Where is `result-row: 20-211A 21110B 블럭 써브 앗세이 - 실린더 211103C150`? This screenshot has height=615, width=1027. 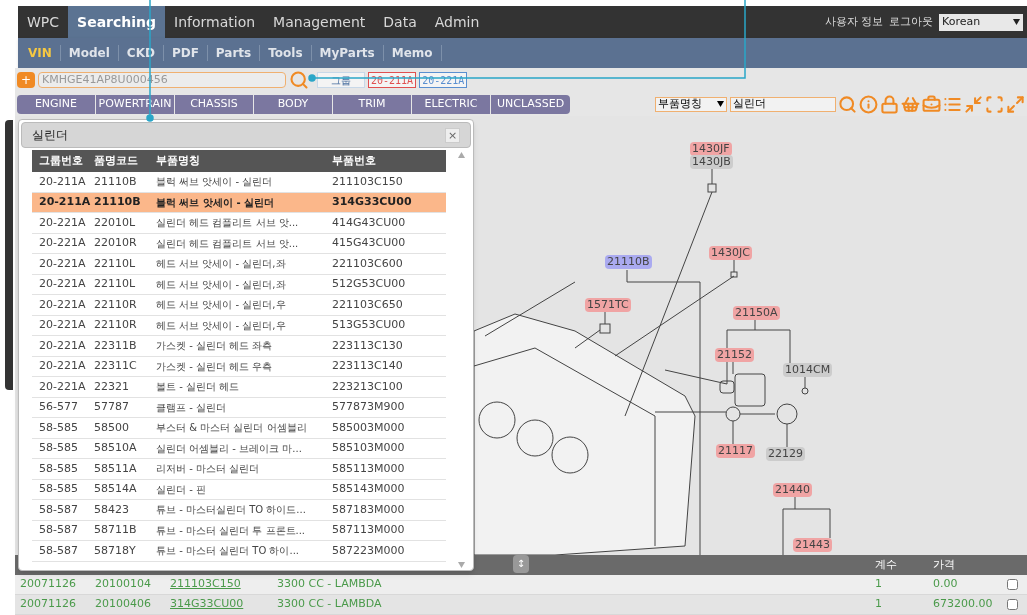 result-row: 20-211A 21110B 블럭 써브 앗세이 - 실린더 211103C150 is located at coordinates (239, 182).